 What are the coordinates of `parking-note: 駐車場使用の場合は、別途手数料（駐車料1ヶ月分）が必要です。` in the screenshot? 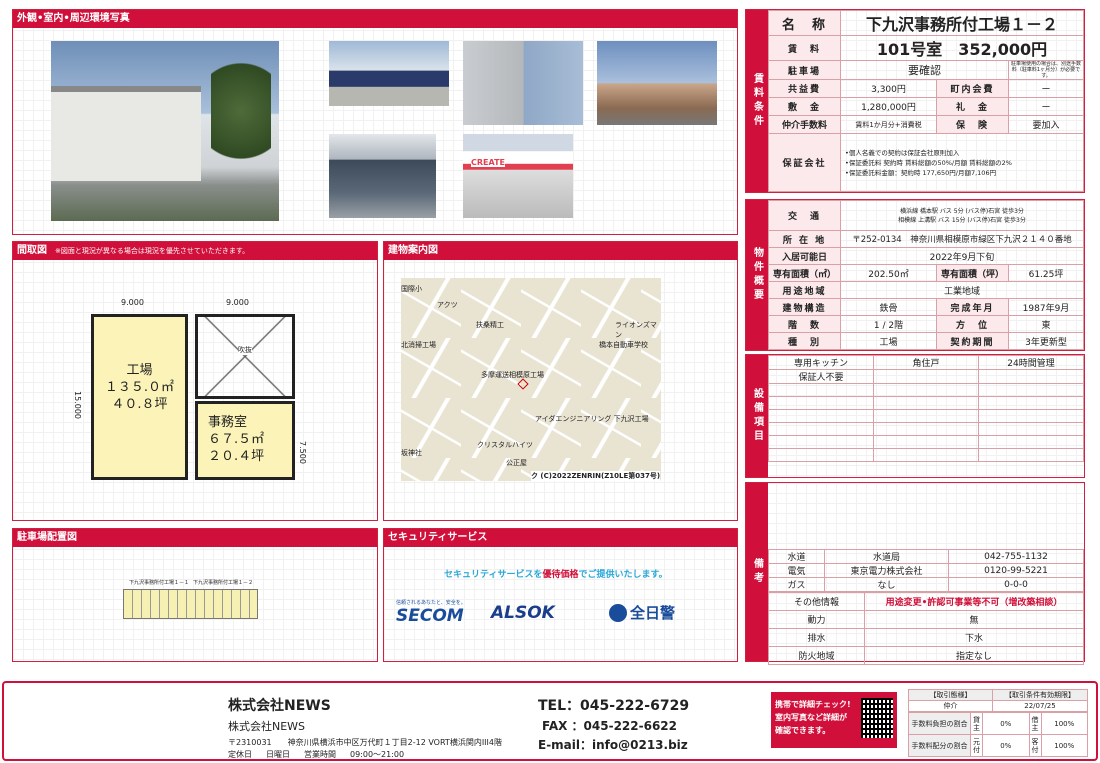 It's located at (1046, 70).